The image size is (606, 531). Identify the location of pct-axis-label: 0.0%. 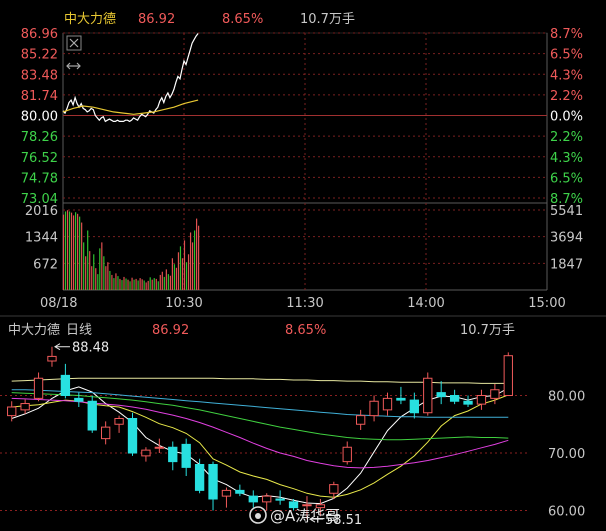
(566, 117).